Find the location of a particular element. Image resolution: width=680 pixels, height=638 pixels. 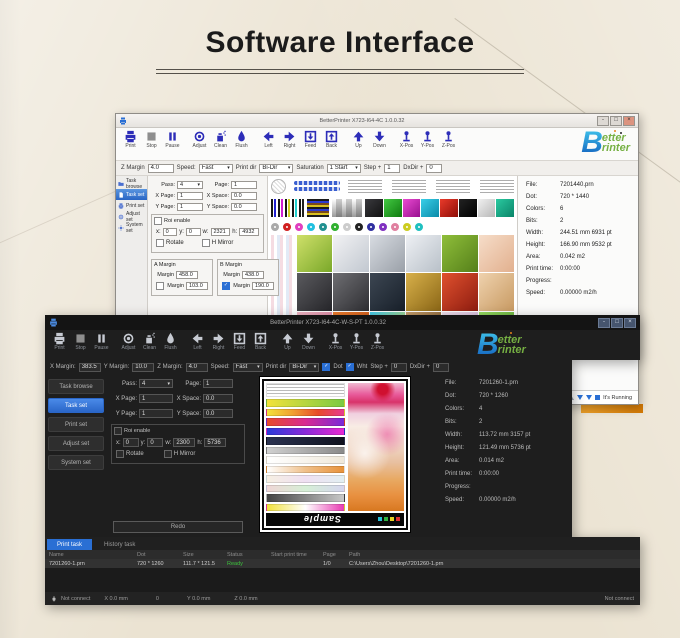

toolbar-button: Down is located at coordinates (308, 341).